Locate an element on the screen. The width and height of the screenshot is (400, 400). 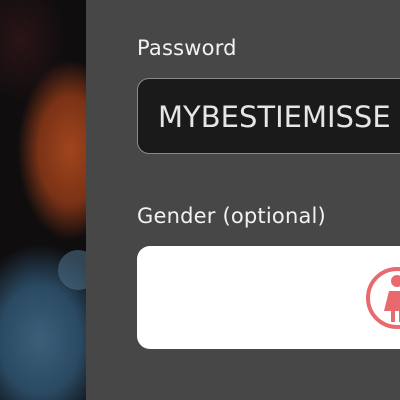
female-person-icon is located at coordinates (383, 298).